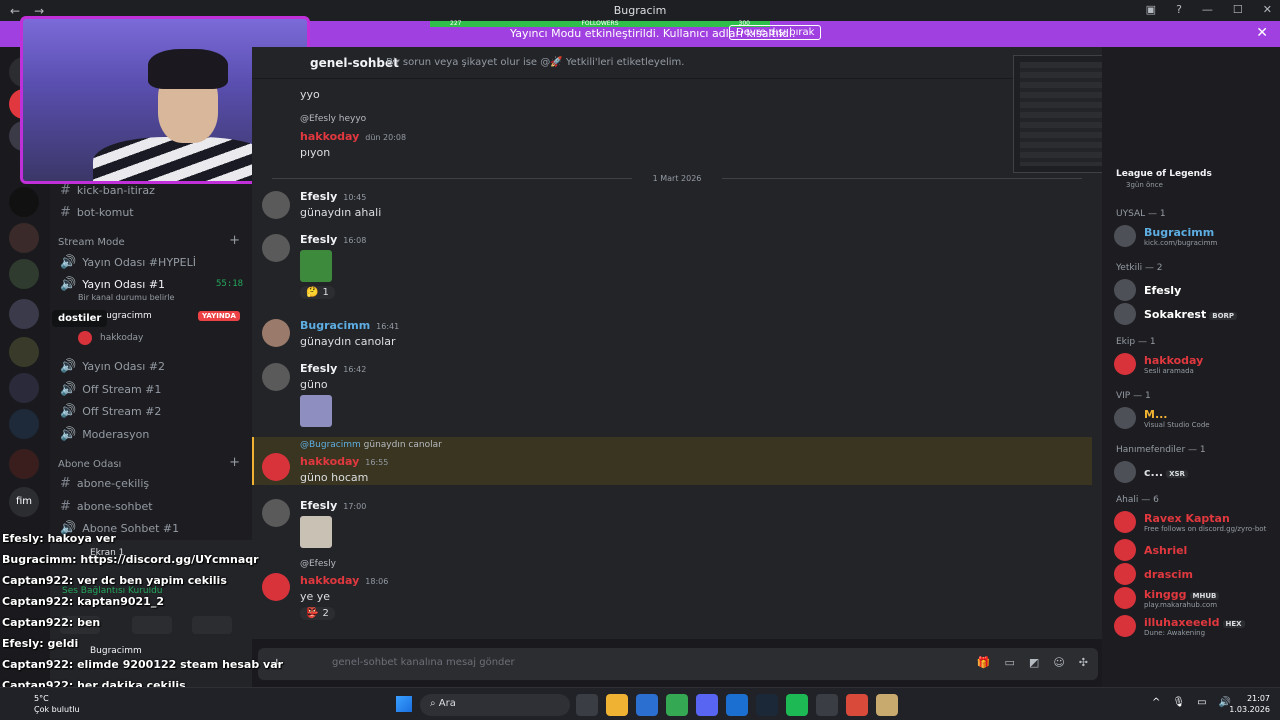  I want to click on member-item: Sokakrest BORP, so click(1194, 314).